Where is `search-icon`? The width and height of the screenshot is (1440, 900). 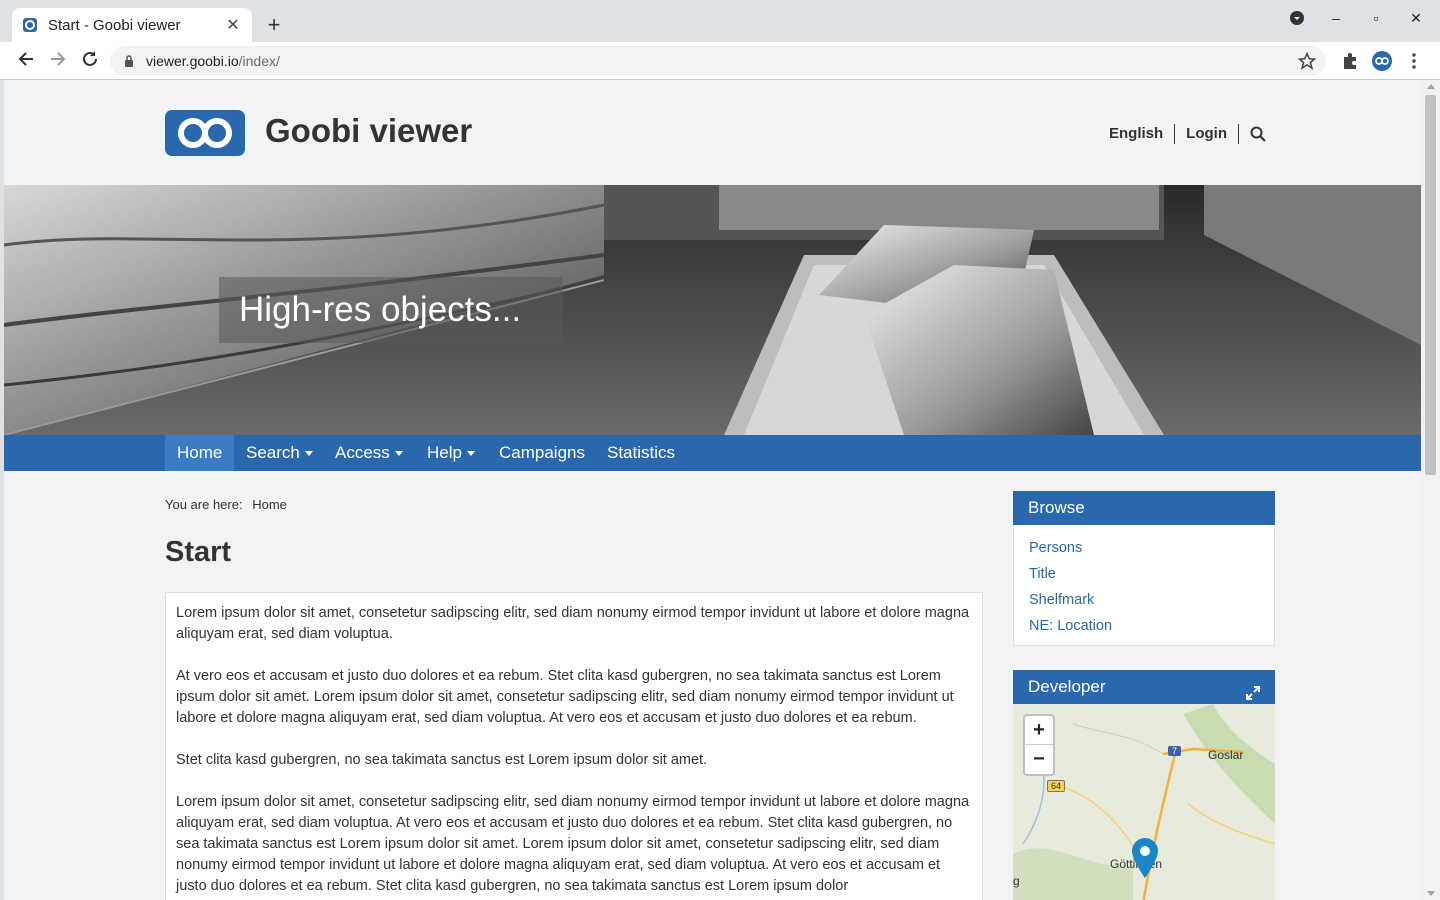 search-icon is located at coordinates (1257, 134).